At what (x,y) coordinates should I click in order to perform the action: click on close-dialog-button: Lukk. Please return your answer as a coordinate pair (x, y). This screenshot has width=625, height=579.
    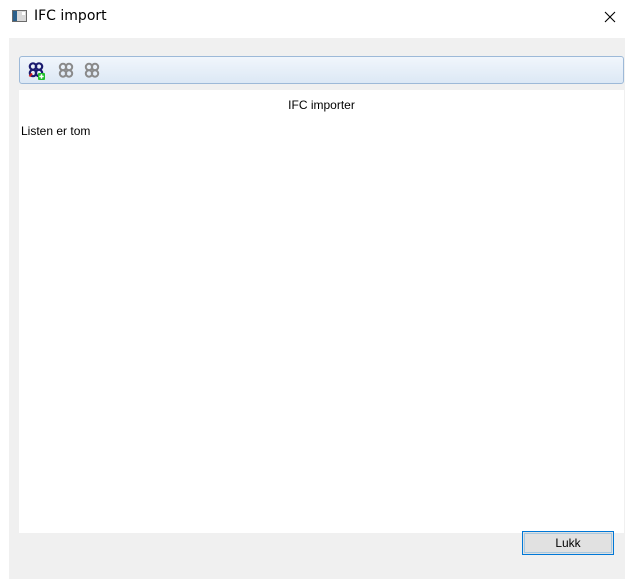
    Looking at the image, I should click on (568, 543).